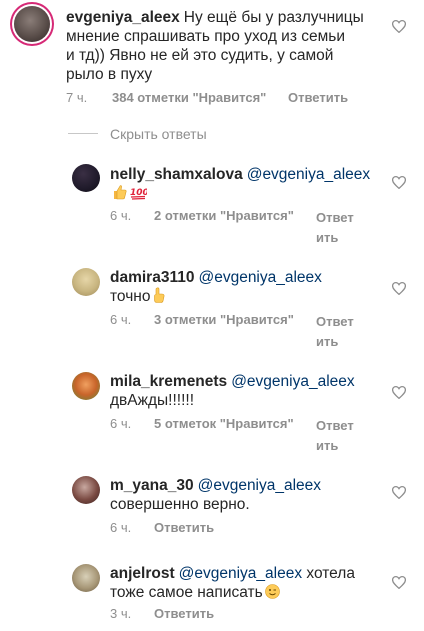 The height and width of the screenshot is (631, 424). Describe the element at coordinates (152, 277) in the screenshot. I see `comment-username: damira3110` at that location.